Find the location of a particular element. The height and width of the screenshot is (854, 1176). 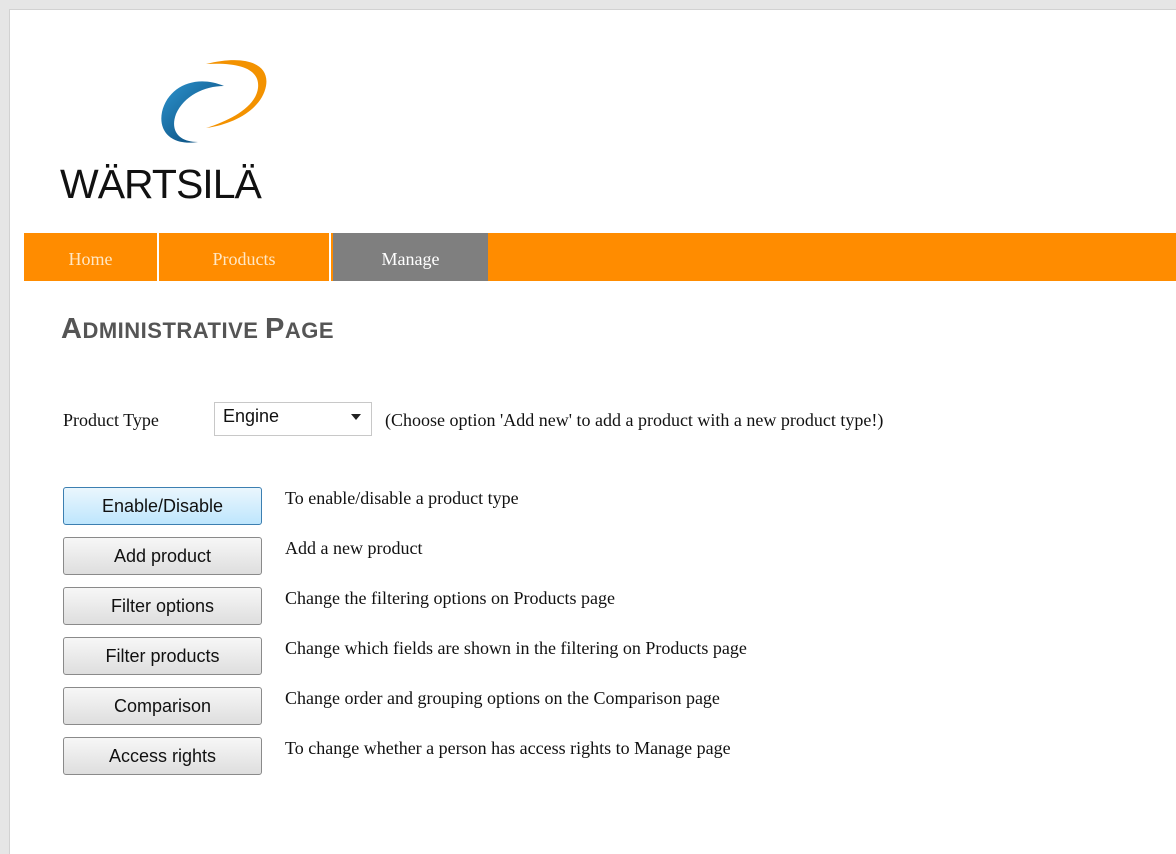

nav-tab-home: Home is located at coordinates (90, 257).